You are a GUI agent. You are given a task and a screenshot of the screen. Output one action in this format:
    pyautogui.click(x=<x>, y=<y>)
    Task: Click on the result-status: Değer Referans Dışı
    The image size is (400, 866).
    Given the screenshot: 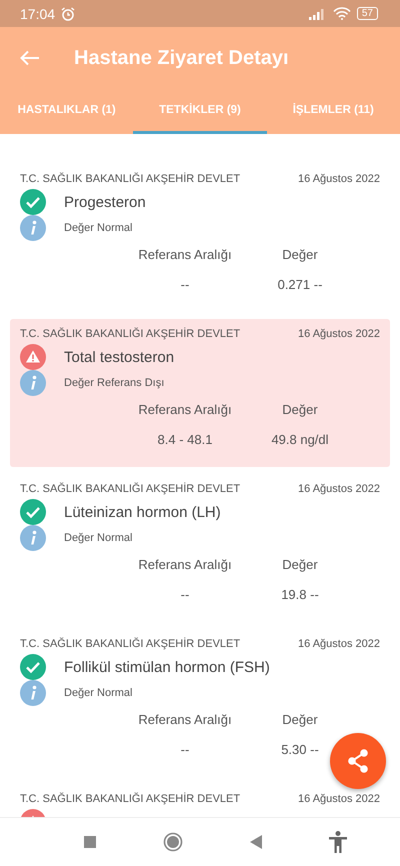 What is the action you would take?
    pyautogui.click(x=114, y=383)
    